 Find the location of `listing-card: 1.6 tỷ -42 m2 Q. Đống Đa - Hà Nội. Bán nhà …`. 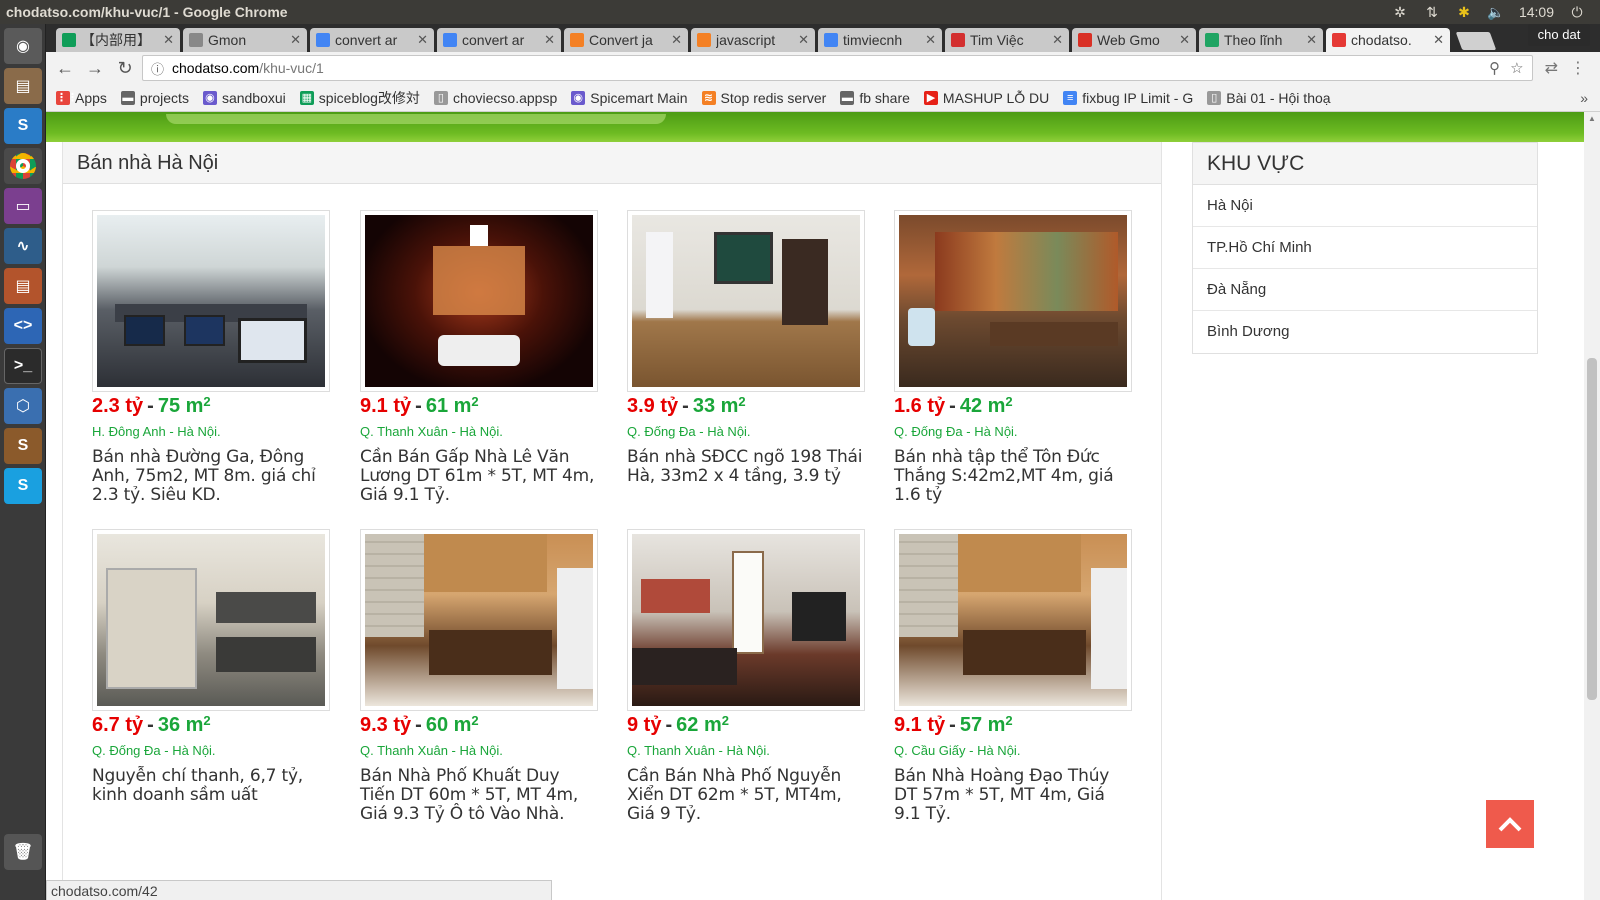

listing-card: 1.6 tỷ -42 m2 Q. Đống Đa - Hà Nội. Bán nhà … is located at coordinates (1013, 357).